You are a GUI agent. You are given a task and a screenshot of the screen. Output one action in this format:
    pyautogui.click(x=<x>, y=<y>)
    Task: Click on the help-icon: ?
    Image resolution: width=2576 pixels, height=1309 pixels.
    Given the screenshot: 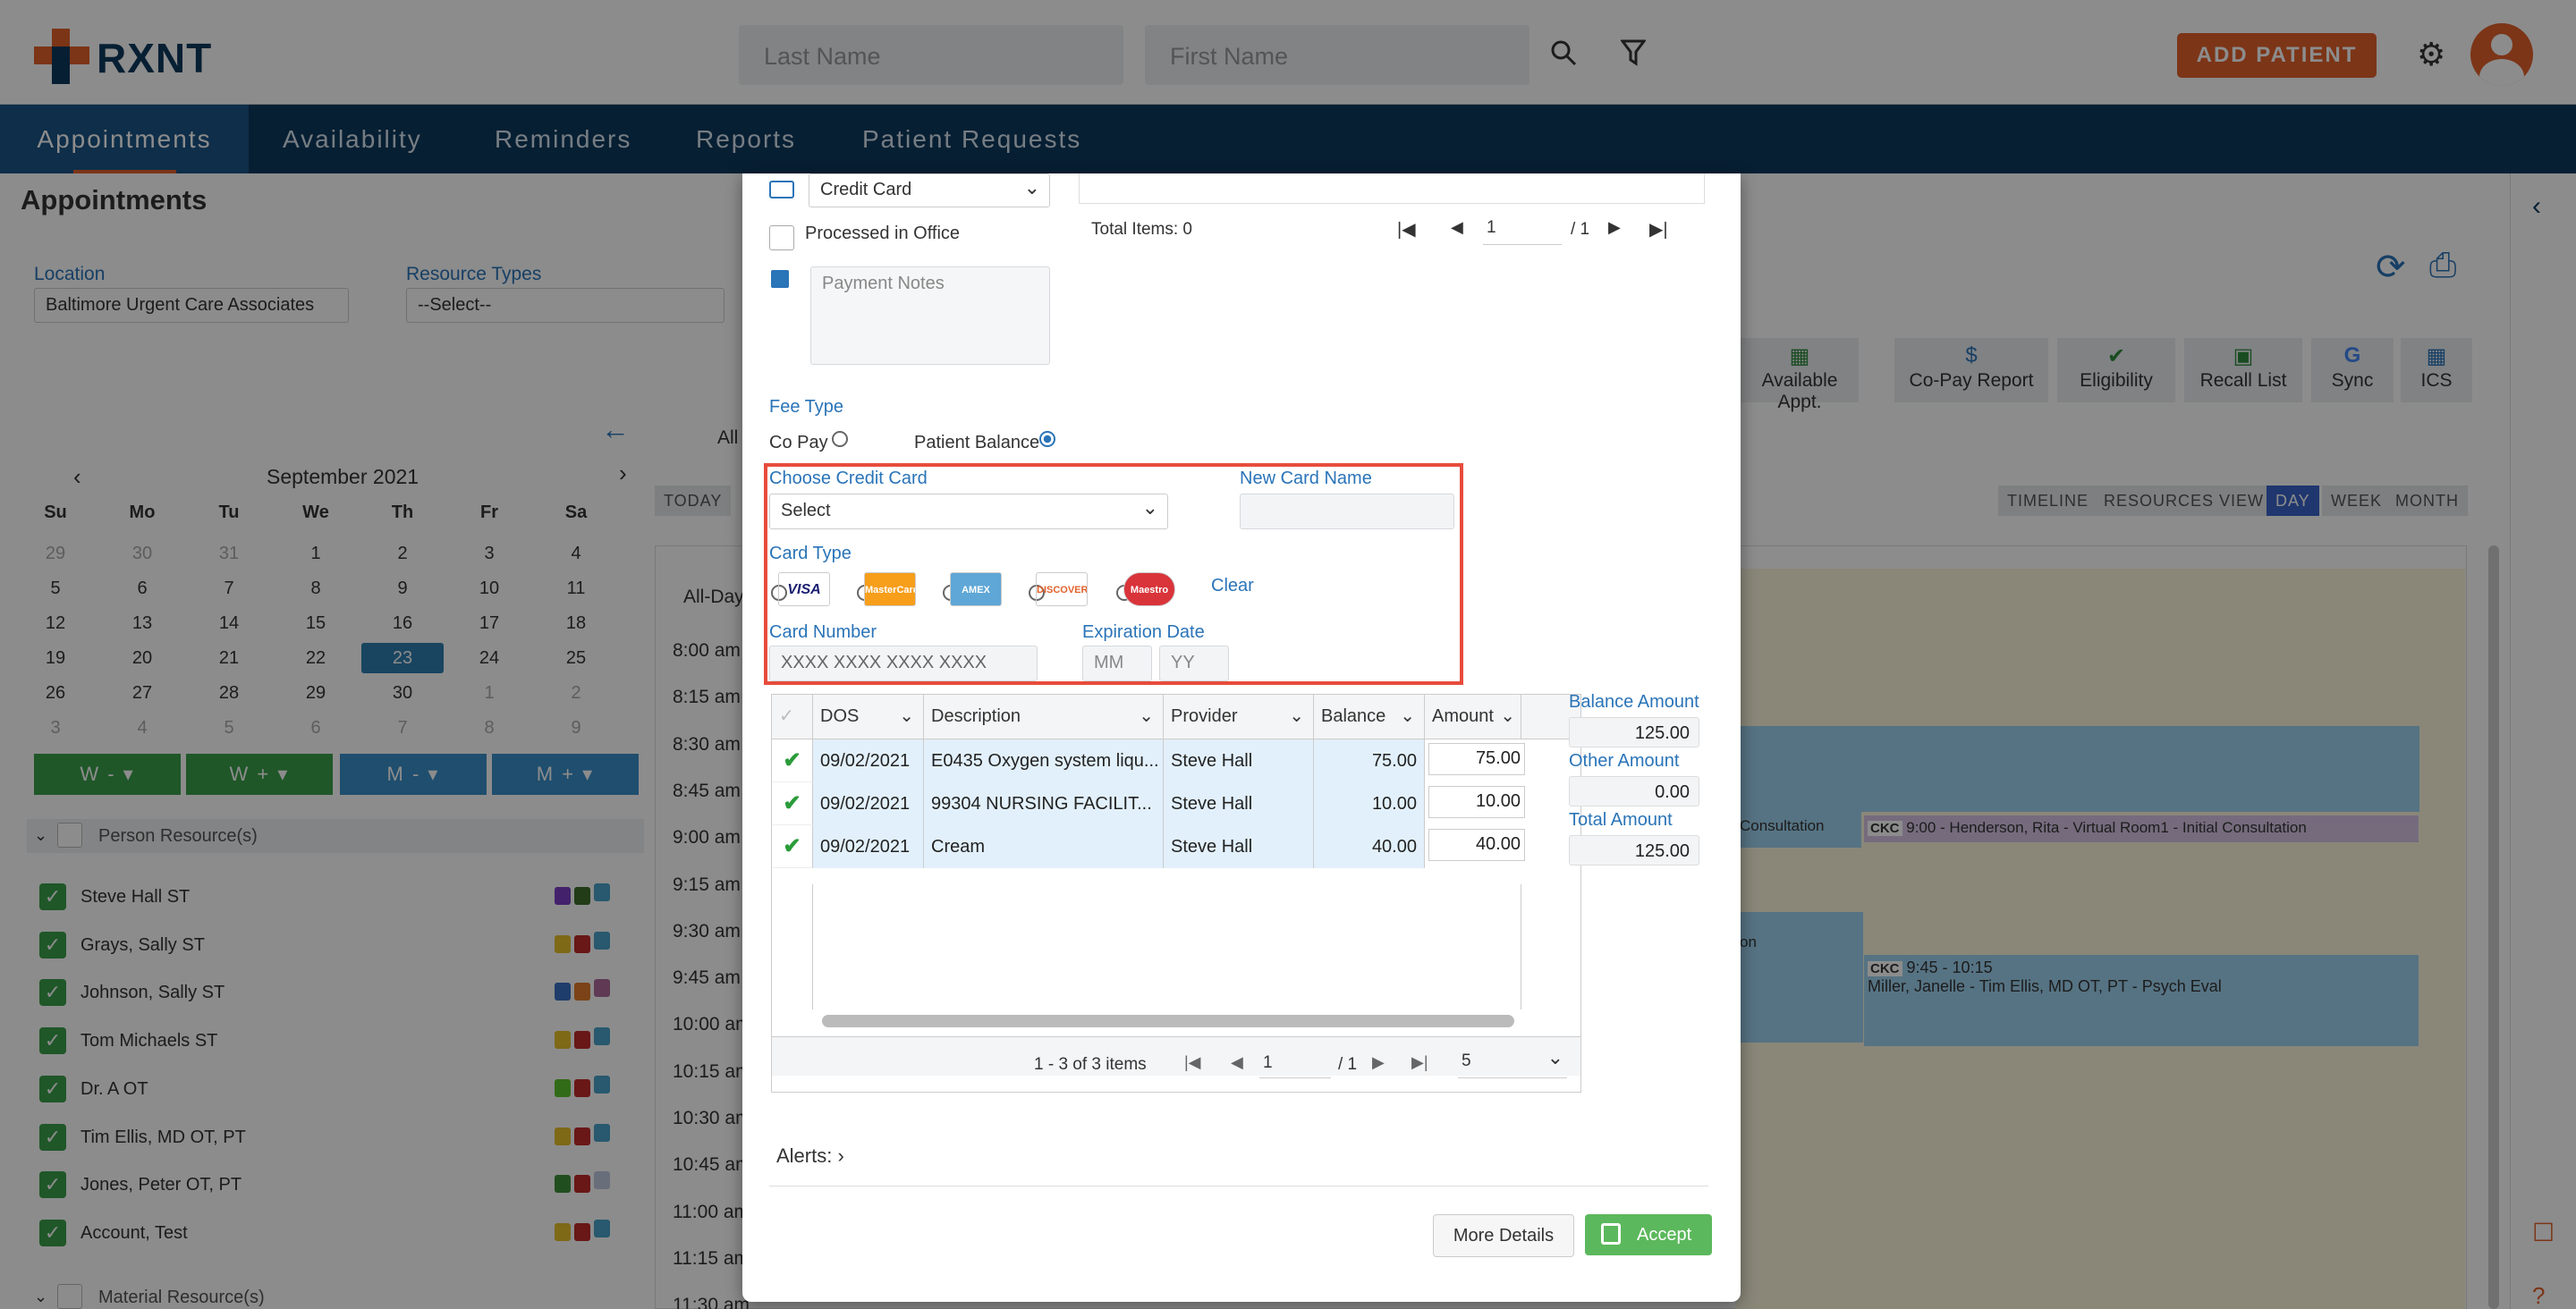 What is the action you would take?
    pyautogui.click(x=2538, y=1295)
    